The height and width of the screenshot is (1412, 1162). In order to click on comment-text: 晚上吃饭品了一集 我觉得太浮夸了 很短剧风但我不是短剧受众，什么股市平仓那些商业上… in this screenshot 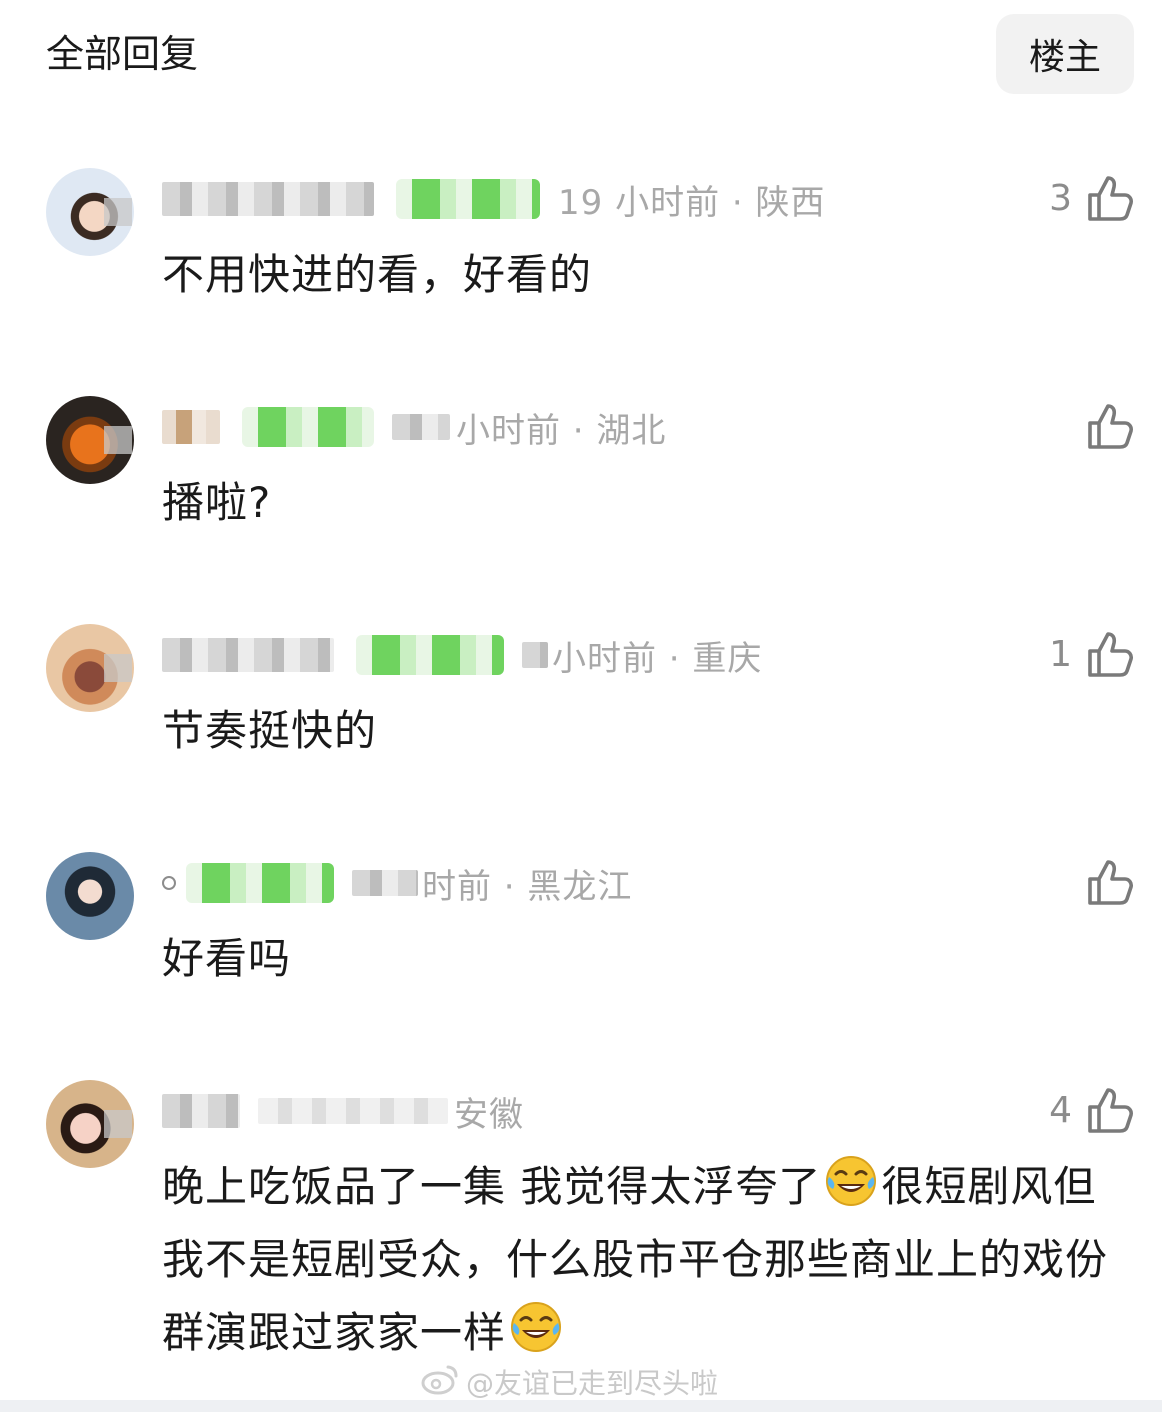, I will do `click(642, 1259)`.